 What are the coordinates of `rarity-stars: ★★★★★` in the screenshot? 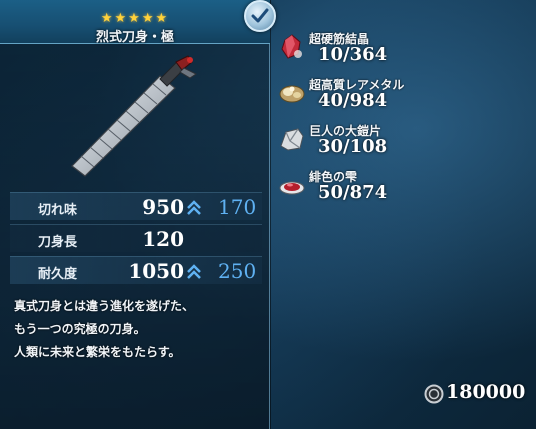 It's located at (135, 18).